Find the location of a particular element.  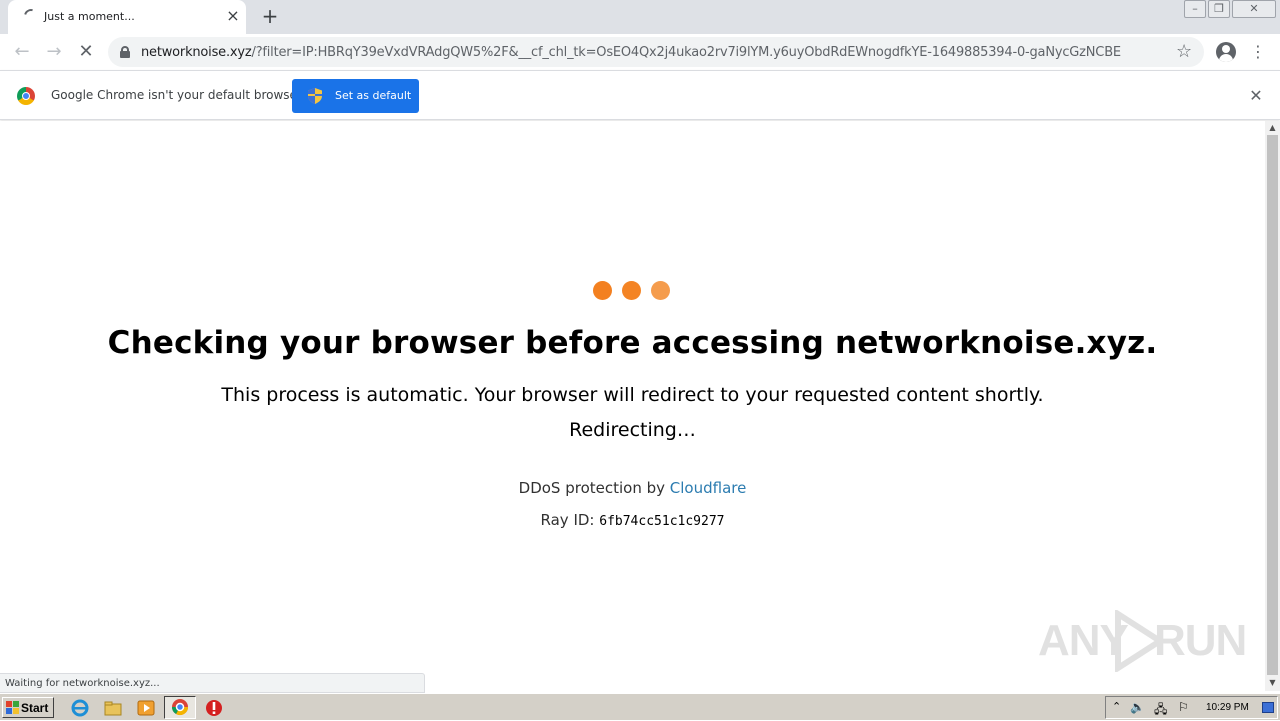

bookmark-star-icon: ☆ is located at coordinates (1184, 51).